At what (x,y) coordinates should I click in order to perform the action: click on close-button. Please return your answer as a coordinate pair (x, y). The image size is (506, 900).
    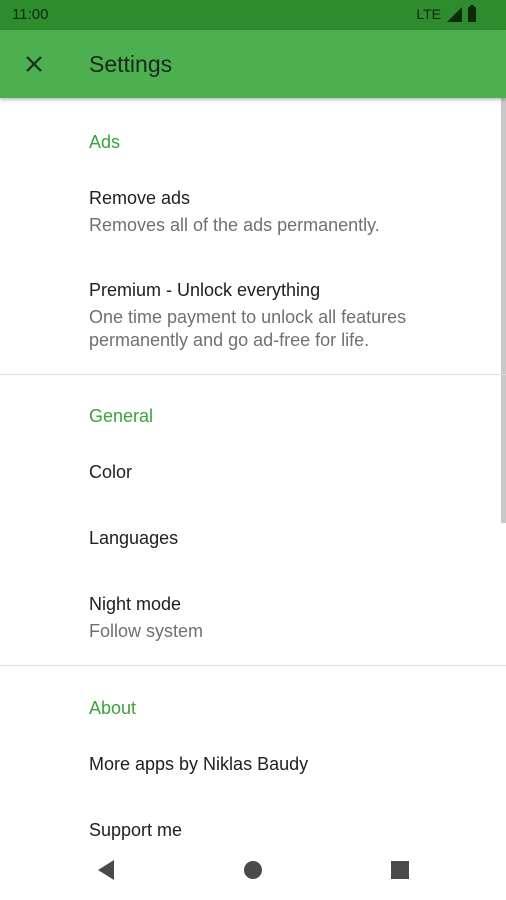
    Looking at the image, I should click on (34, 64).